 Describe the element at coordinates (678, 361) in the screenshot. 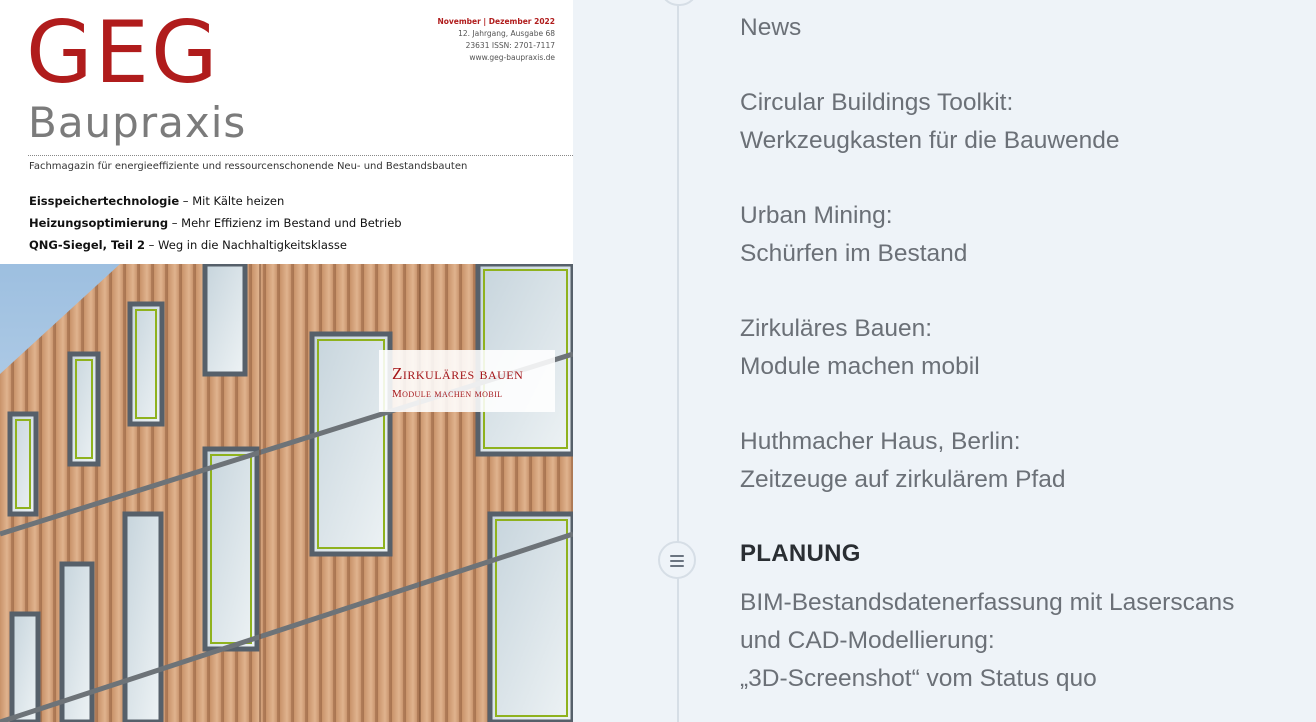

I see `timeline-line` at that location.